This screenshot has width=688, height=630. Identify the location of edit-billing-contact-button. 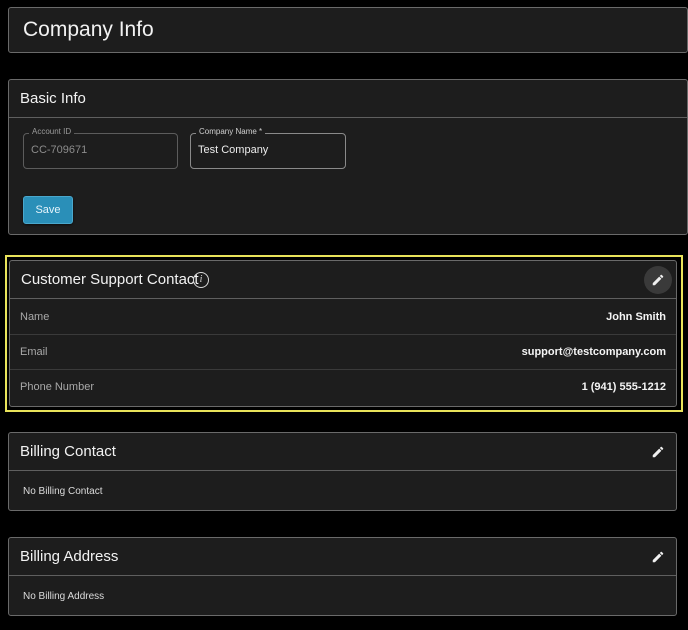
(658, 452).